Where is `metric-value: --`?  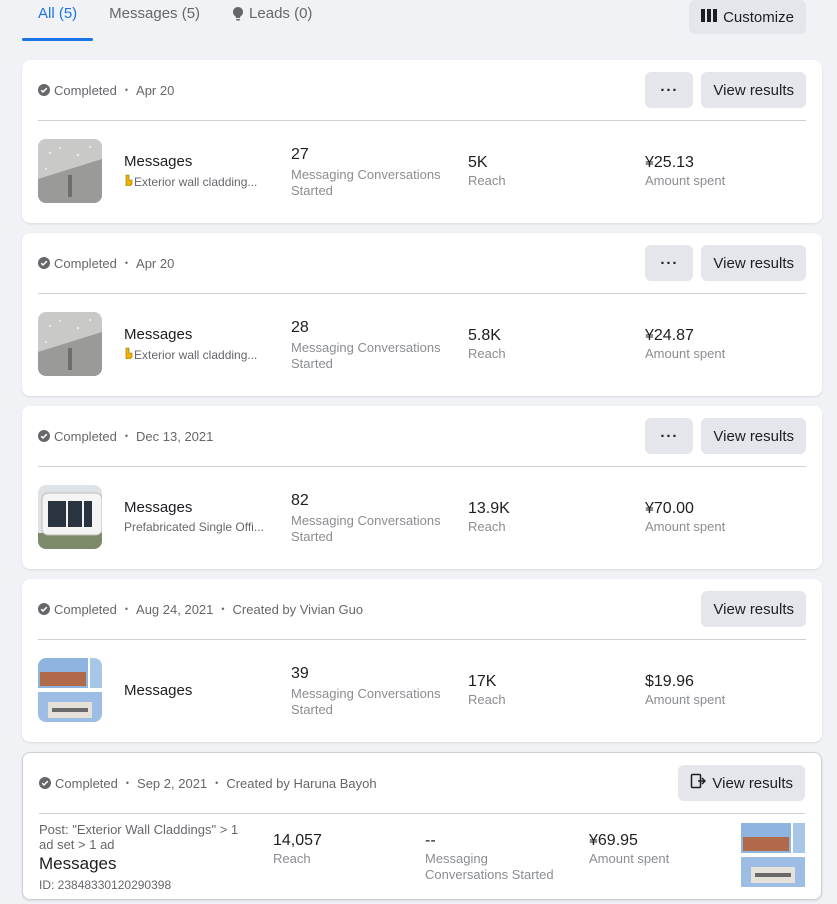 metric-value: -- is located at coordinates (430, 840).